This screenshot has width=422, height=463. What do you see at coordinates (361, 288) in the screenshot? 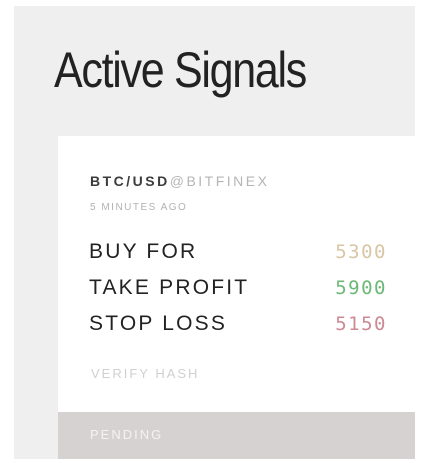
I see `take-profit-value: 5900` at bounding box center [361, 288].